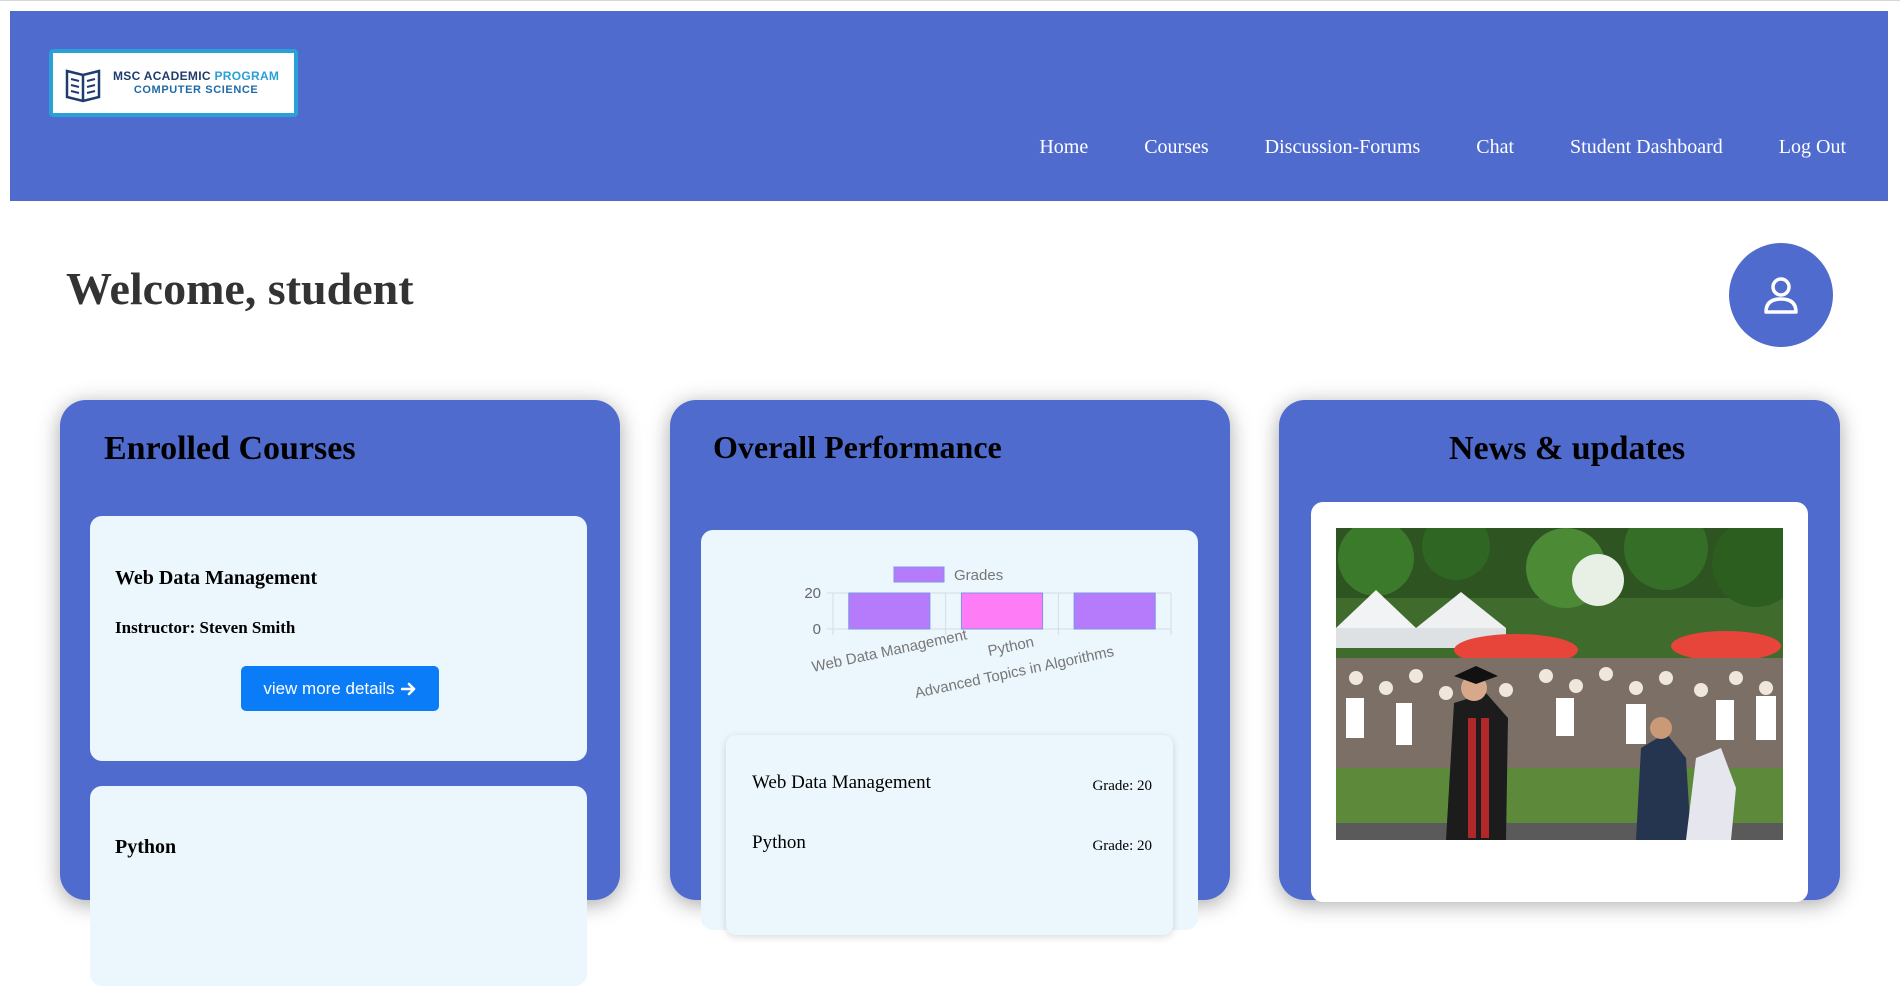  What do you see at coordinates (205, 627) in the screenshot?
I see `course-instructor: Instructor: Steven Smith` at bounding box center [205, 627].